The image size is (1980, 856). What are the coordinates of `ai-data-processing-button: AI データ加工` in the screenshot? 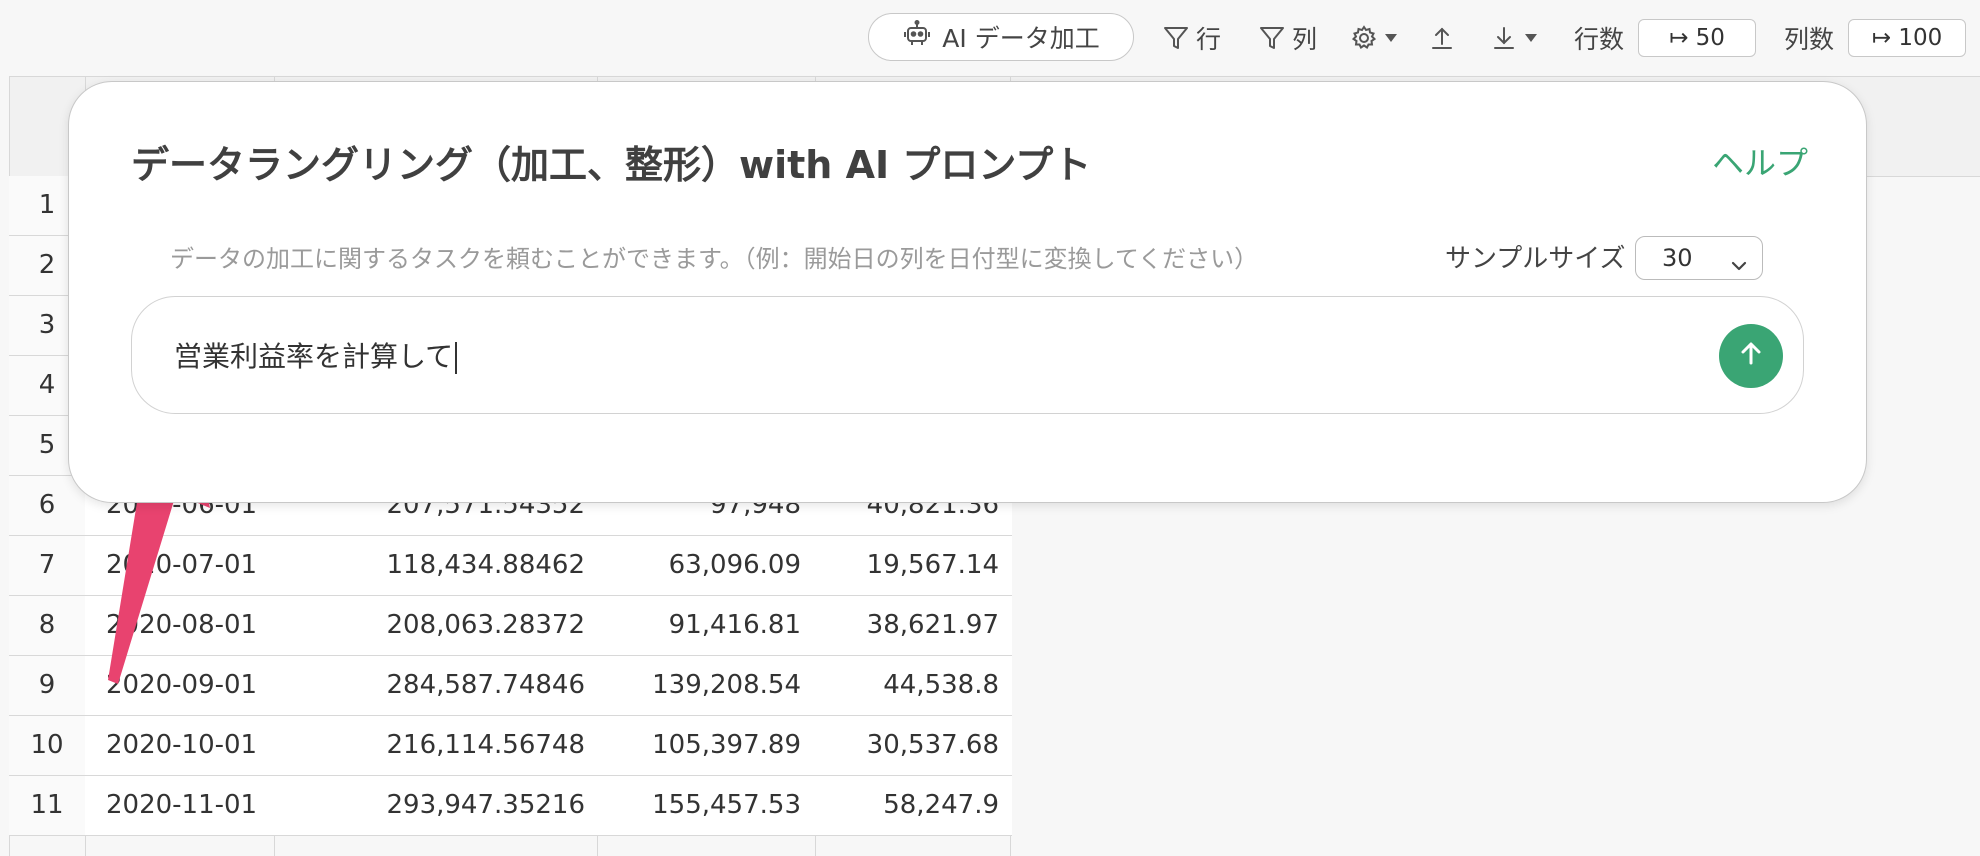 It's located at (1001, 37).